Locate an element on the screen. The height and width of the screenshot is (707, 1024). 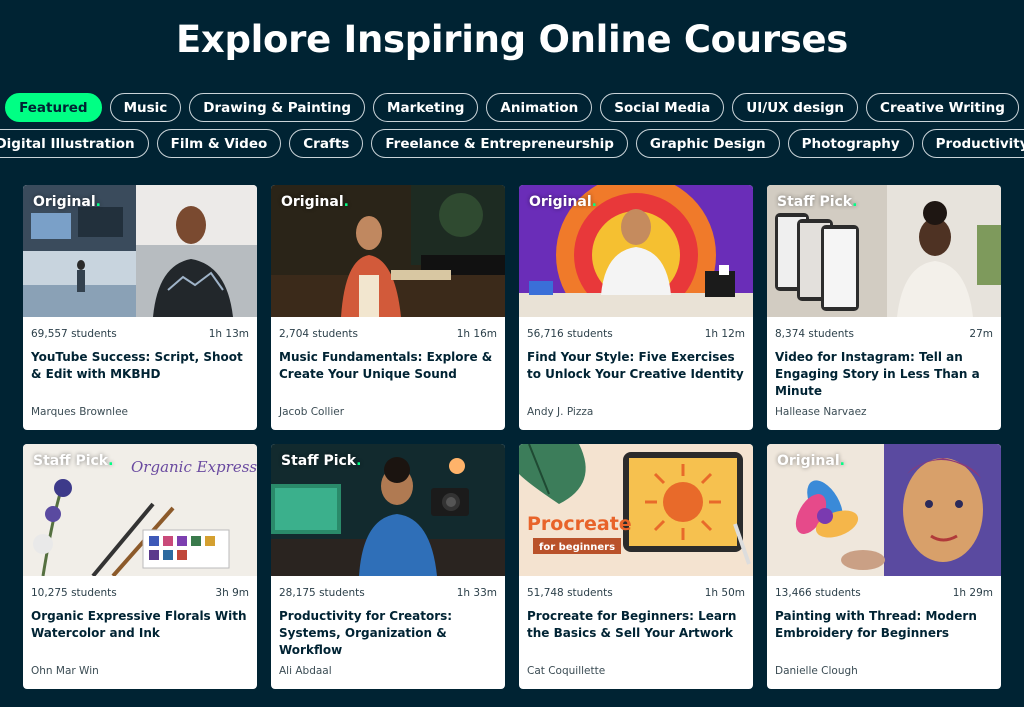
course-duration: 1h 50m is located at coordinates (724, 593).